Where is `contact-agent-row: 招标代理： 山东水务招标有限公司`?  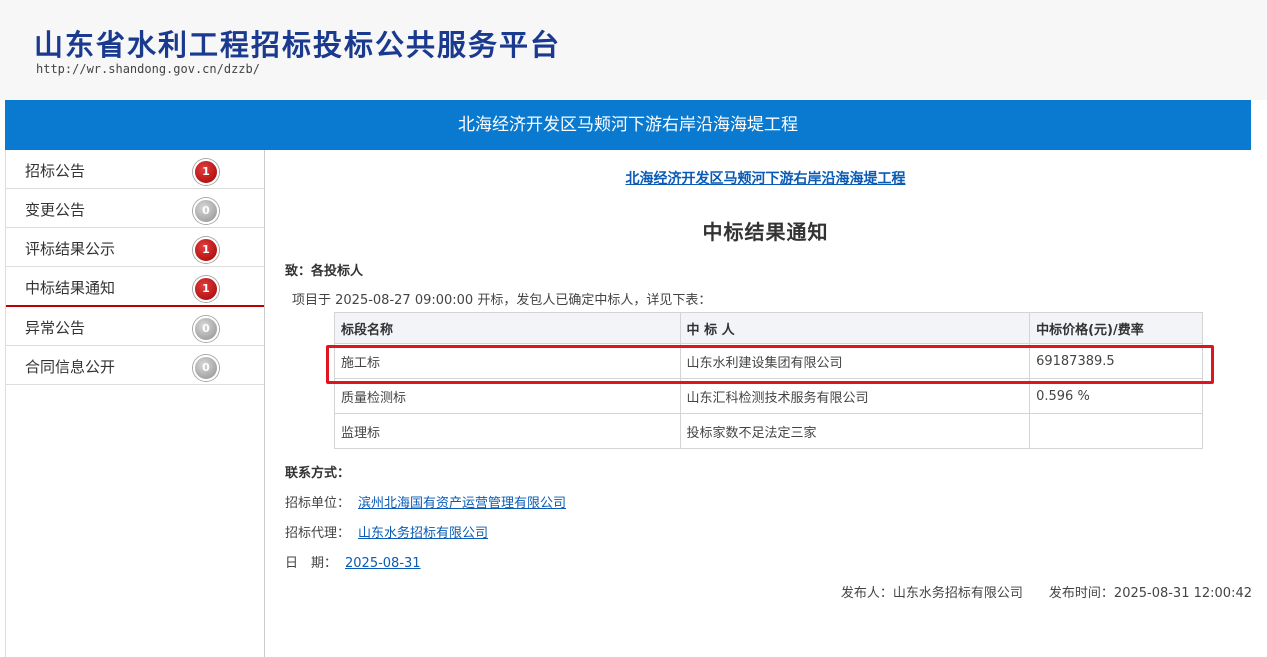
contact-agent-row: 招标代理： 山东水务招标有限公司 is located at coordinates (386, 531).